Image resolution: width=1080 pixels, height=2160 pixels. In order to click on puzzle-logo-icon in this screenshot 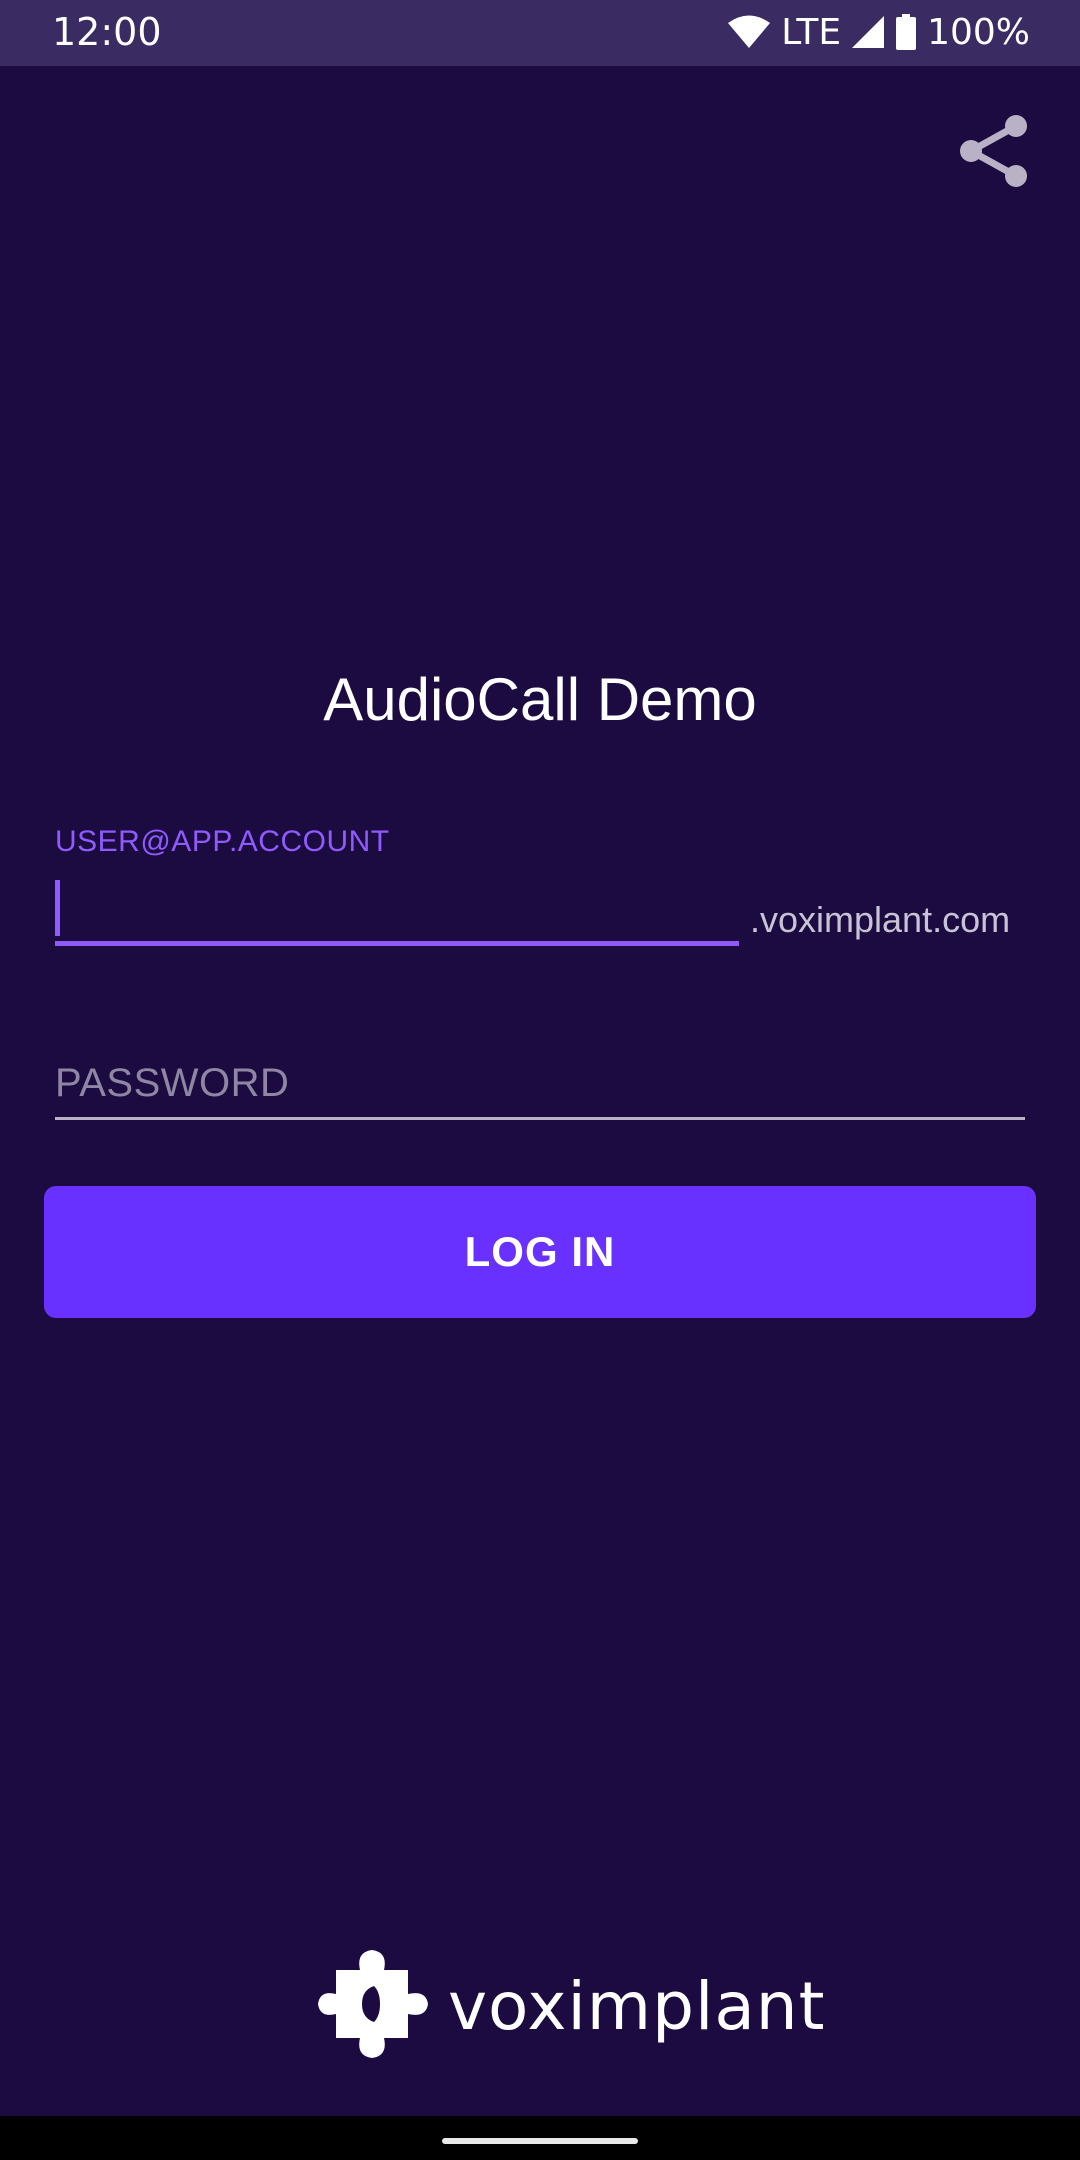, I will do `click(374, 2006)`.